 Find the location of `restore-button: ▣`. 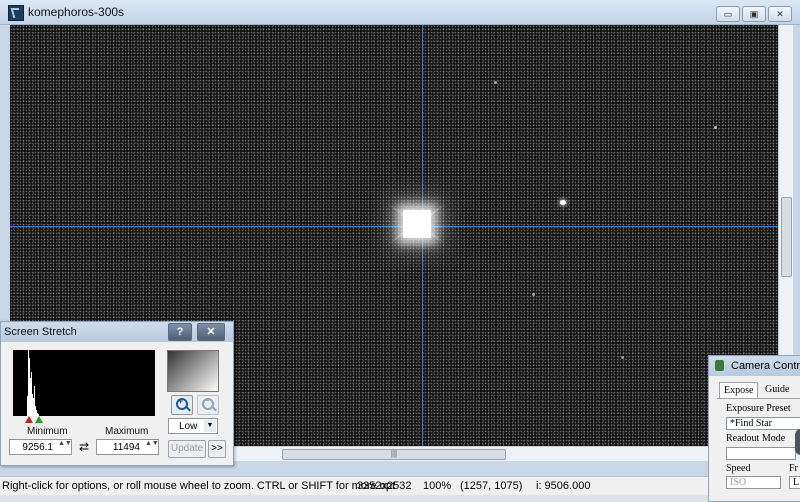

restore-button: ▣ is located at coordinates (754, 14).